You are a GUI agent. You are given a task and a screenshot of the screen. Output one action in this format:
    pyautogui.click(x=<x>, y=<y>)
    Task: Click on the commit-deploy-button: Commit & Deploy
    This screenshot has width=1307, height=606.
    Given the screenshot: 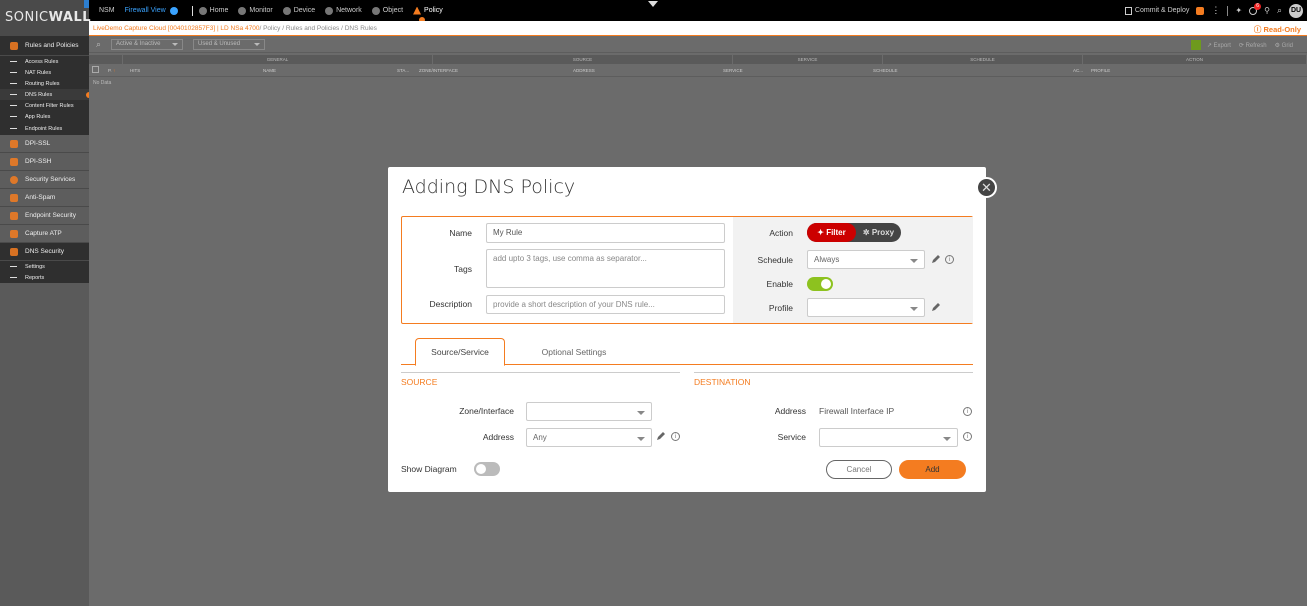 What is the action you would take?
    pyautogui.click(x=1156, y=10)
    